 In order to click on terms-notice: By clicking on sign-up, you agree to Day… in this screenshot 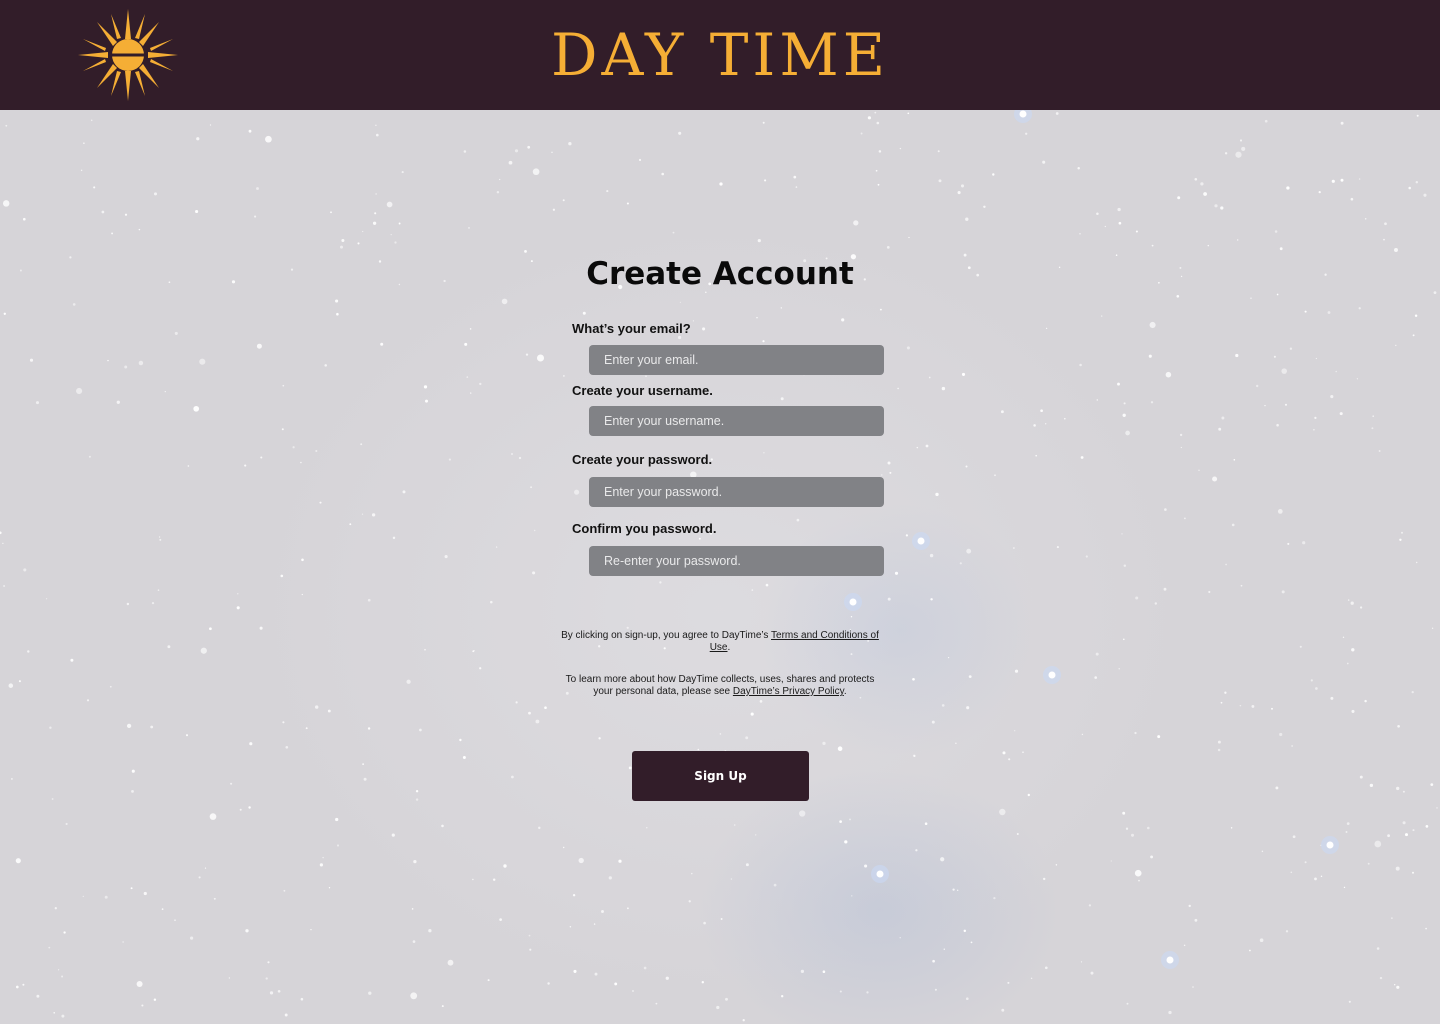, I will do `click(720, 642)`.